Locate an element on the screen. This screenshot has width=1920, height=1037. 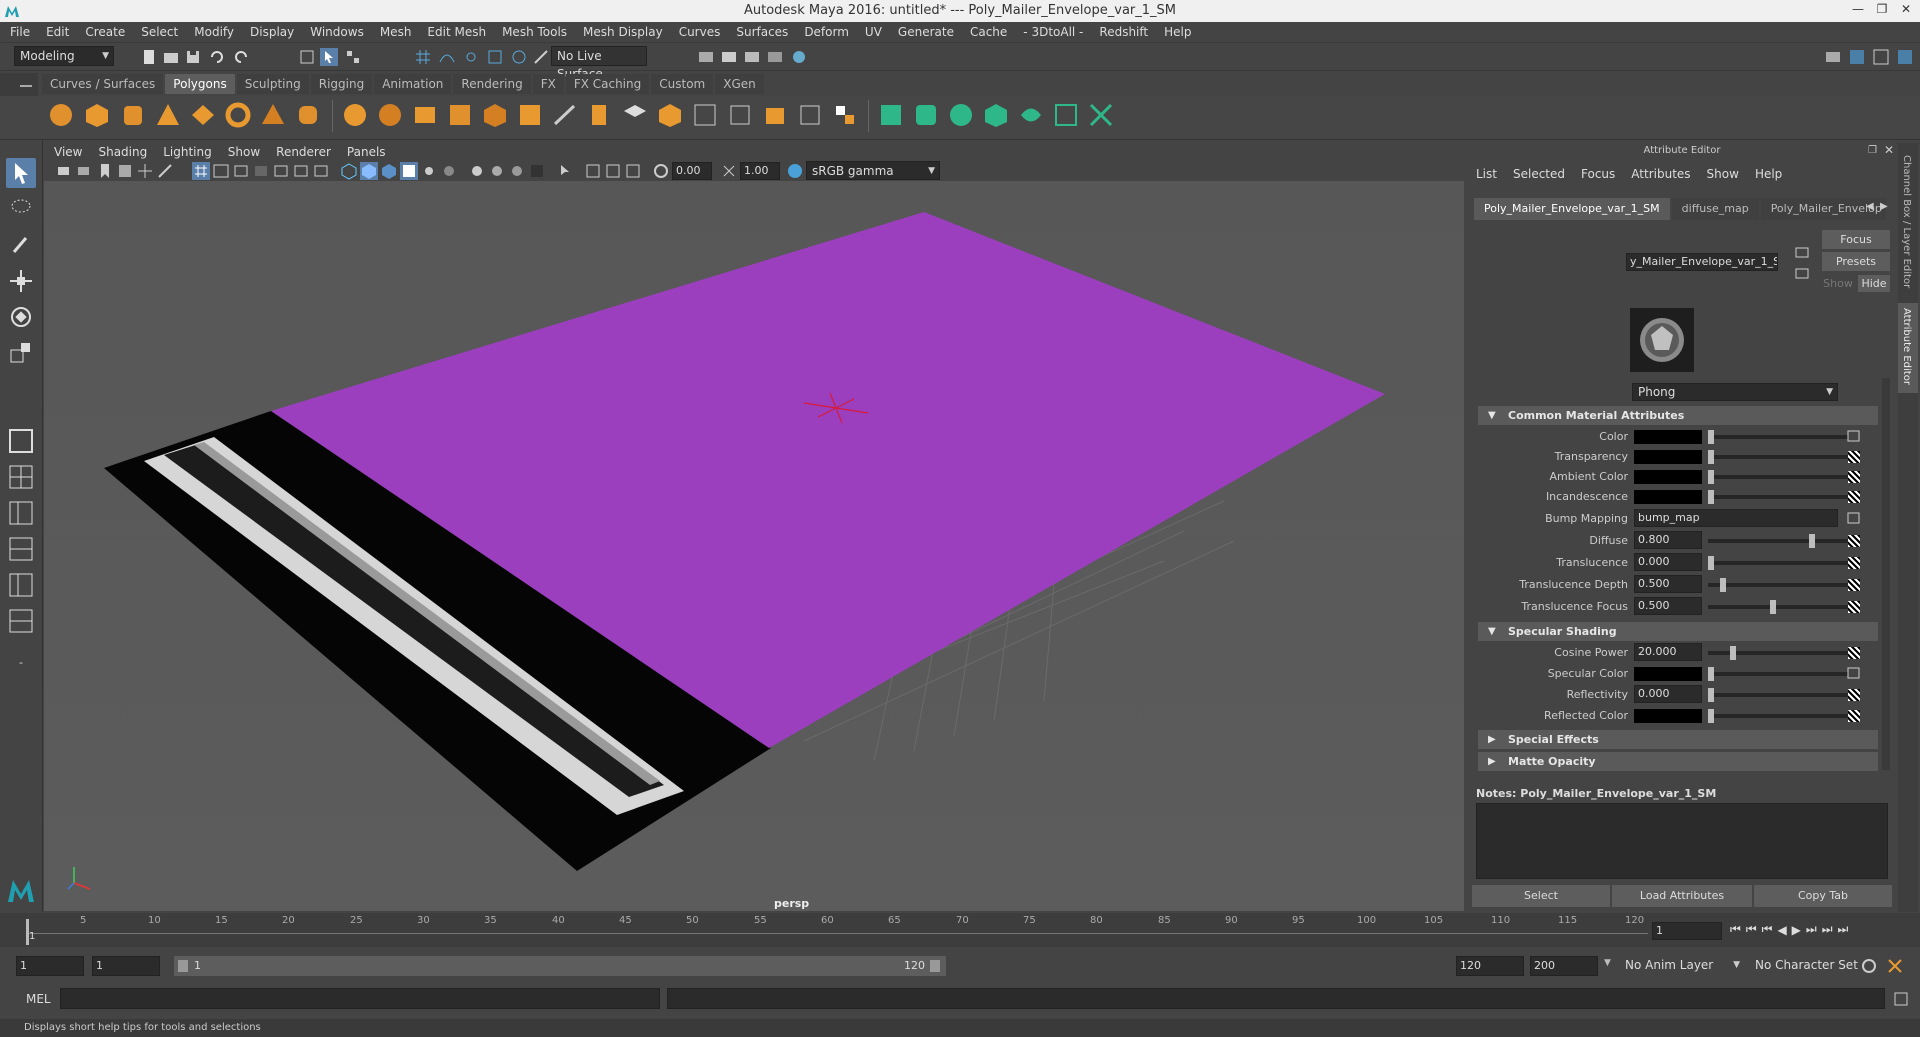
viewport-menu-panels: Panels is located at coordinates (366, 152).